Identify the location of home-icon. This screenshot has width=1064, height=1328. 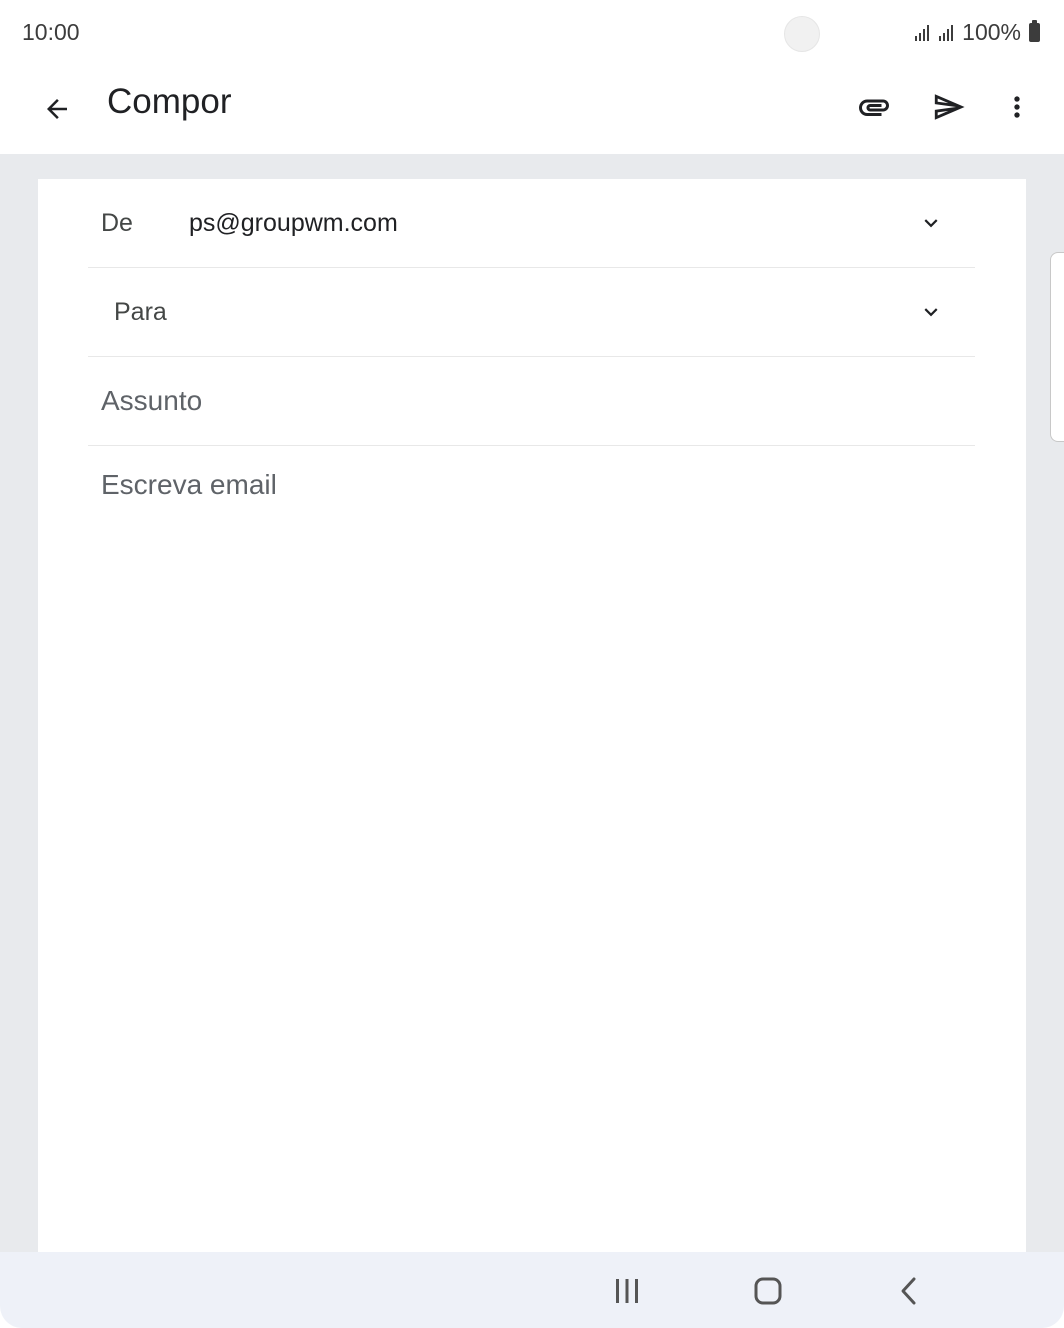
(768, 1291).